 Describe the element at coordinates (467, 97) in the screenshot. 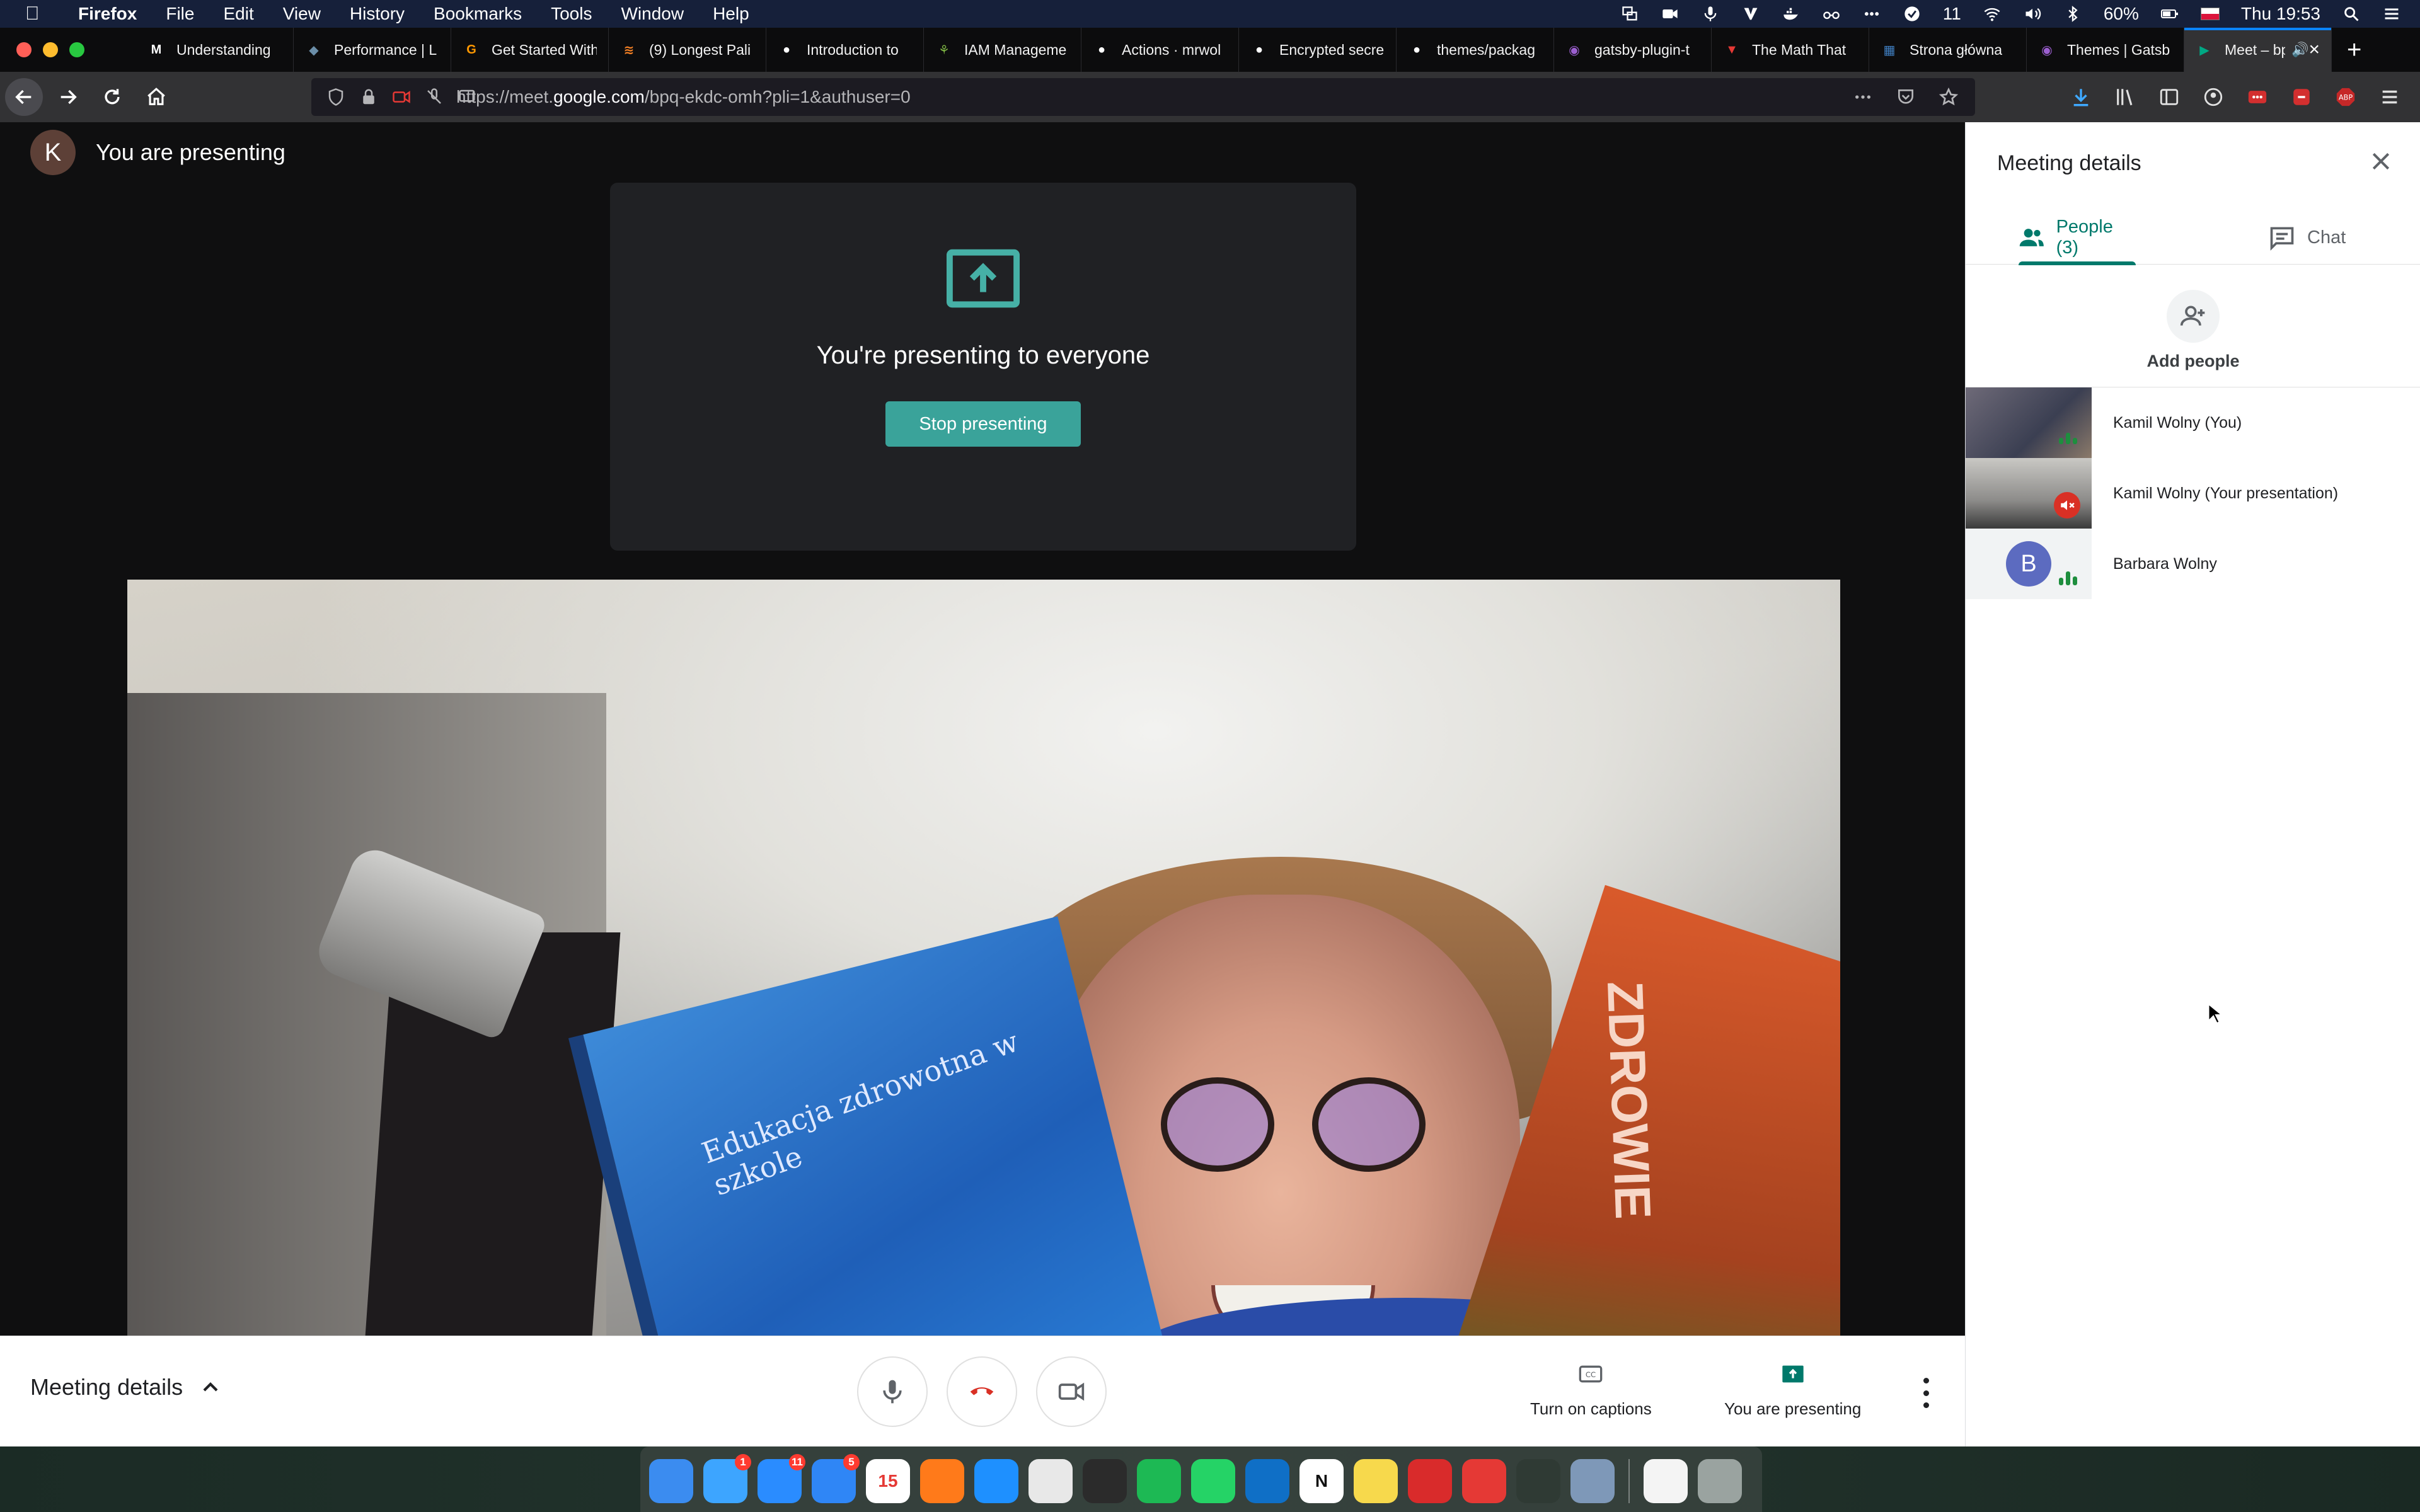

I see `screen-share-permission-icon` at that location.